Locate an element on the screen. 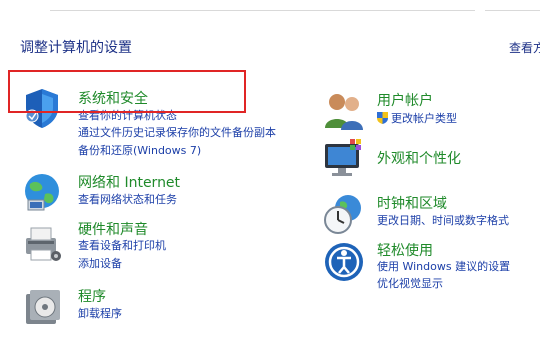 Image resolution: width=540 pixels, height=360 pixels. top-divider-right is located at coordinates (512, 5).